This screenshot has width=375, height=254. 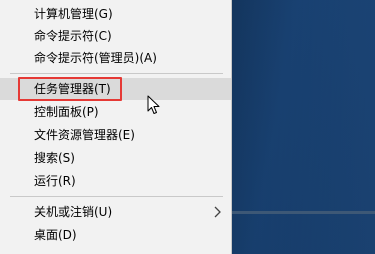 I want to click on menu-item-desktop: 桌面(D), so click(x=115, y=235).